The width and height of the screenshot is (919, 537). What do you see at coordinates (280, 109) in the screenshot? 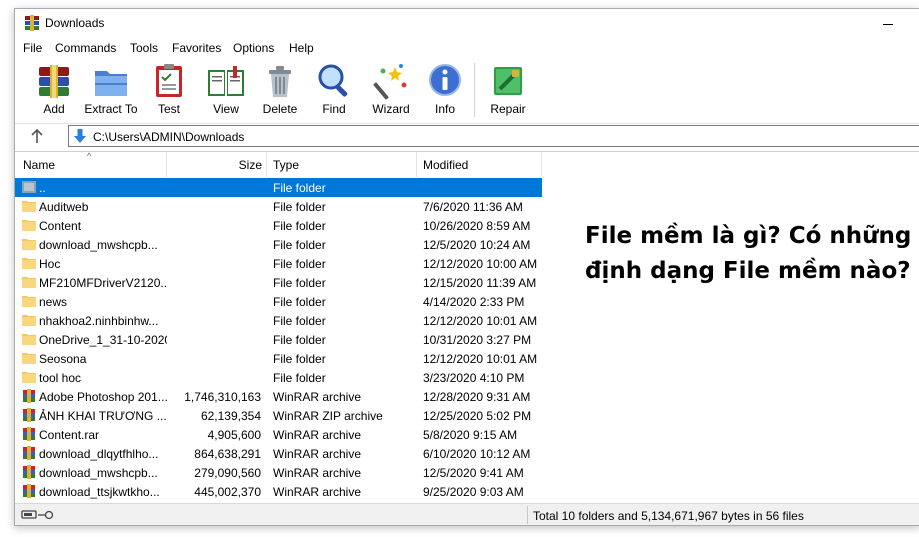
I see `delete-label: Delete` at bounding box center [280, 109].